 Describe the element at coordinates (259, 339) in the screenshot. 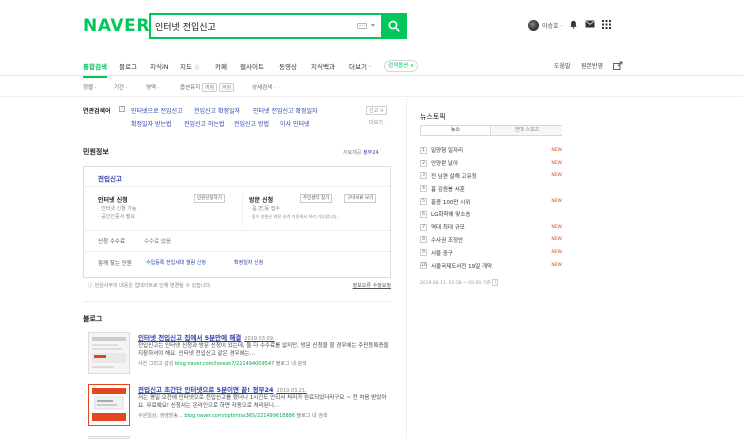

I see `blog-date: 2019.03.09.` at that location.